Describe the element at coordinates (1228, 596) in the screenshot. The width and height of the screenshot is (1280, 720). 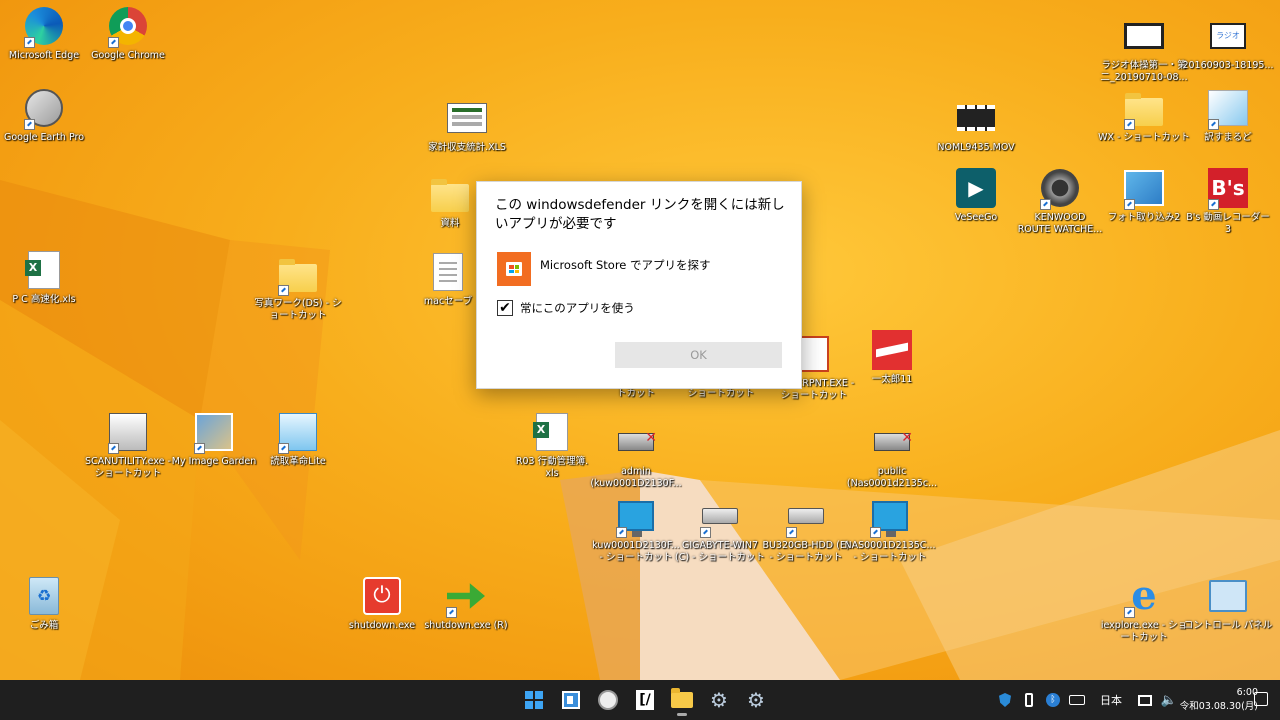
I see `control-panel-icon` at that location.